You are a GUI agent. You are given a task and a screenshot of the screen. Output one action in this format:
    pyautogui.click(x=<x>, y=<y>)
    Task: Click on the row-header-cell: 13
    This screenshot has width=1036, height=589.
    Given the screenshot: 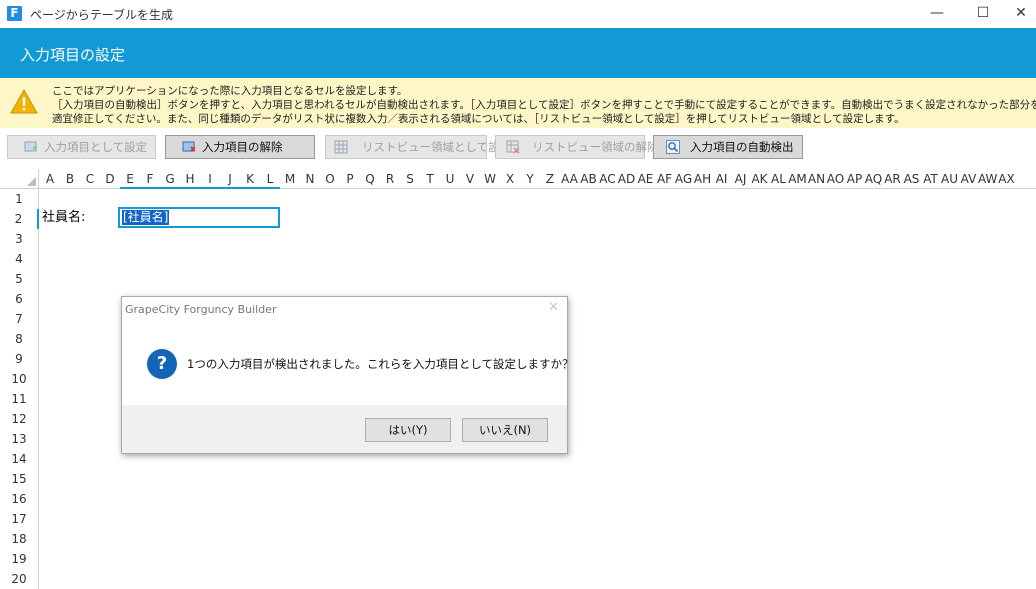 What is the action you would take?
    pyautogui.click(x=19, y=439)
    